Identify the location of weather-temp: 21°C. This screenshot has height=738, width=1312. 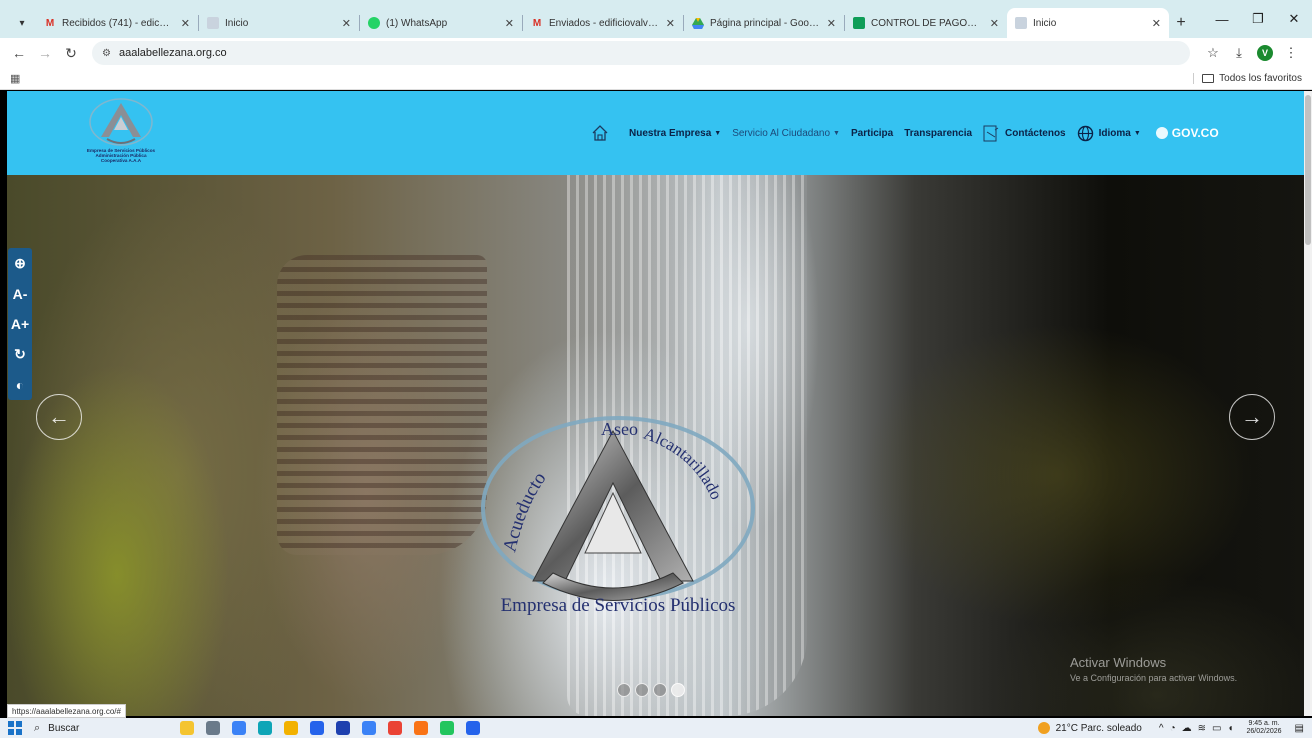
(1067, 728).